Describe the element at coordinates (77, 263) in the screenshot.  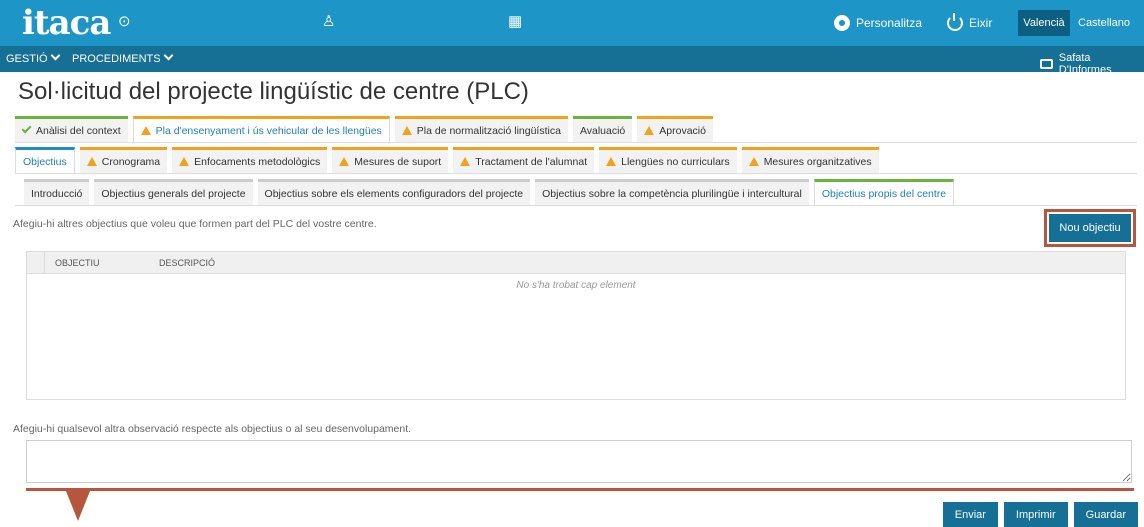
I see `column-header-objectiu: OBJECTIU` at that location.